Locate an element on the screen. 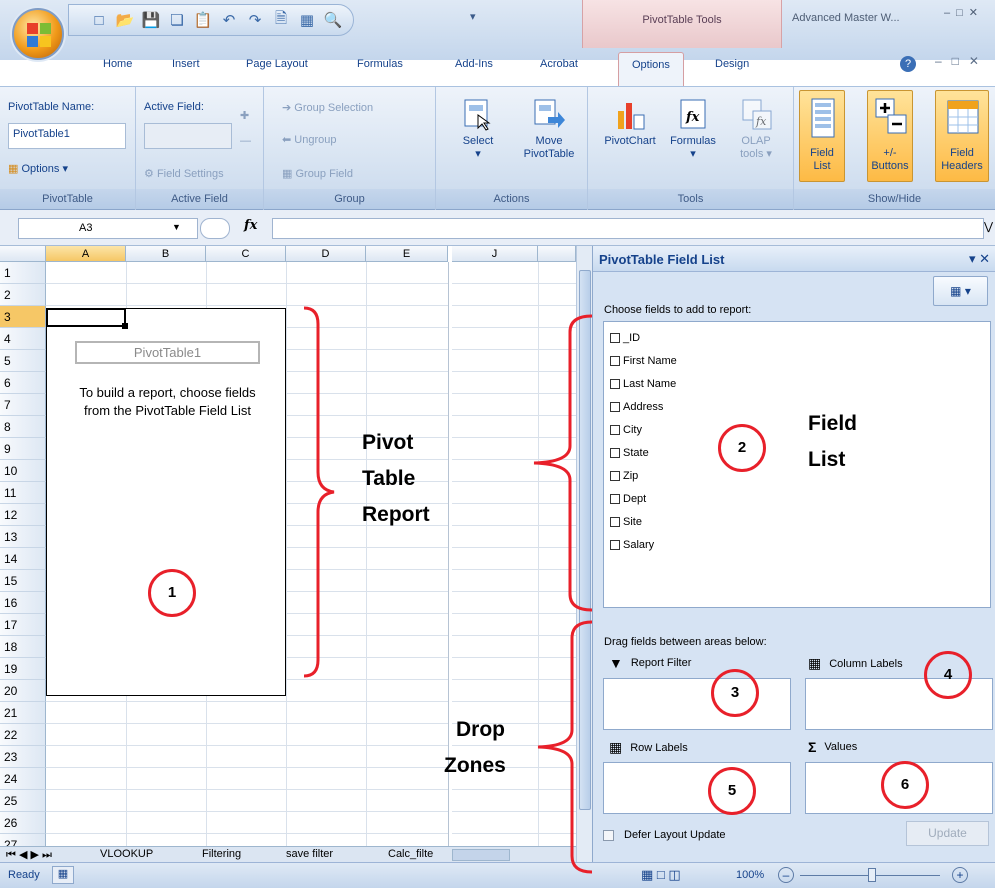  tab-page-layout: Page Layout is located at coordinates (277, 64).